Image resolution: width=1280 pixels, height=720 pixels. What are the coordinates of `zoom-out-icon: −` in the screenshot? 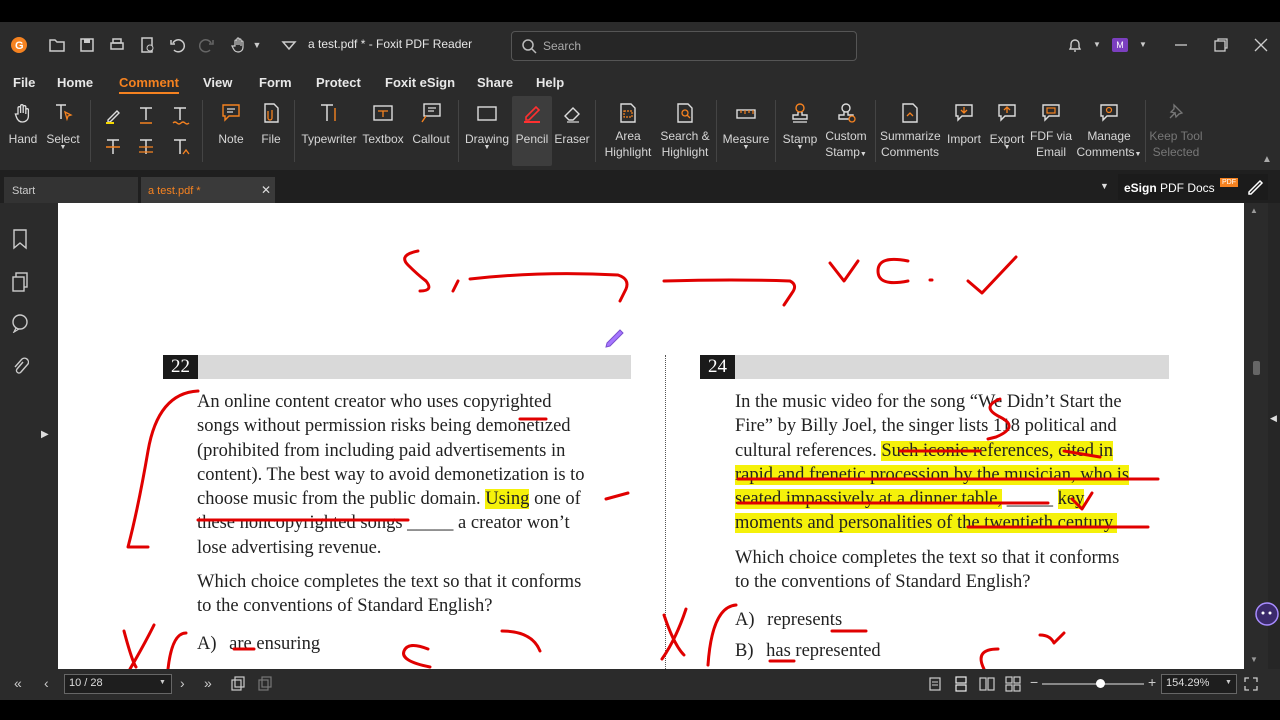 It's located at (1034, 682).